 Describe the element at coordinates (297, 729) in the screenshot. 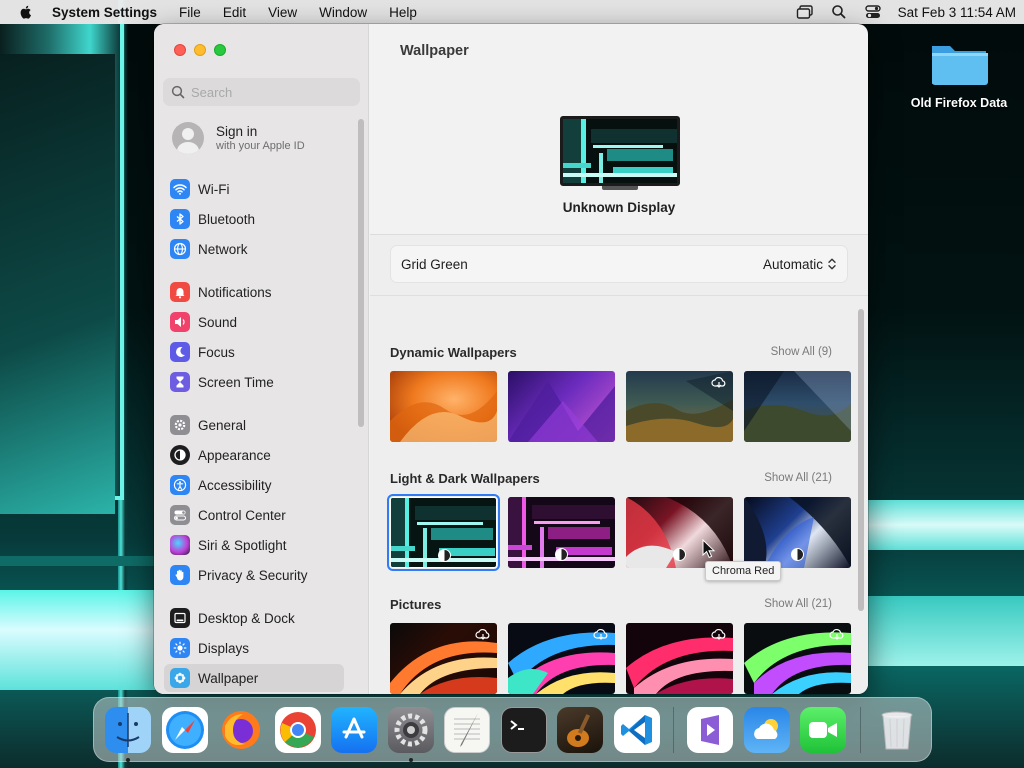

I see `chrome-icon` at that location.